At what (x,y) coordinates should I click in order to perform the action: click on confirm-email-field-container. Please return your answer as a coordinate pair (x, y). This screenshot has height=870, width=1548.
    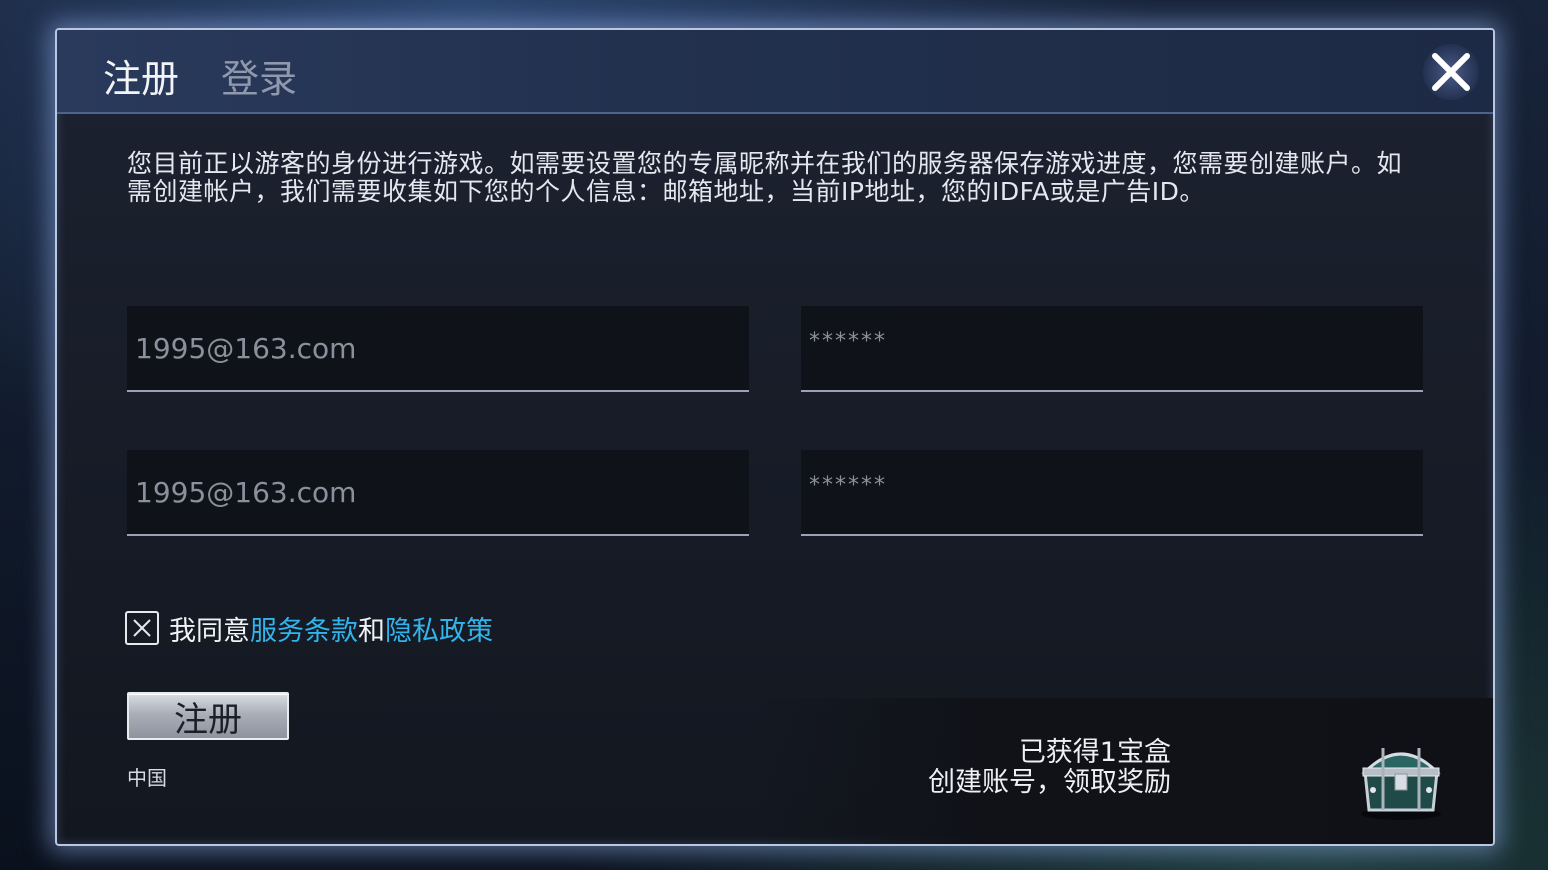
    Looking at the image, I should click on (438, 493).